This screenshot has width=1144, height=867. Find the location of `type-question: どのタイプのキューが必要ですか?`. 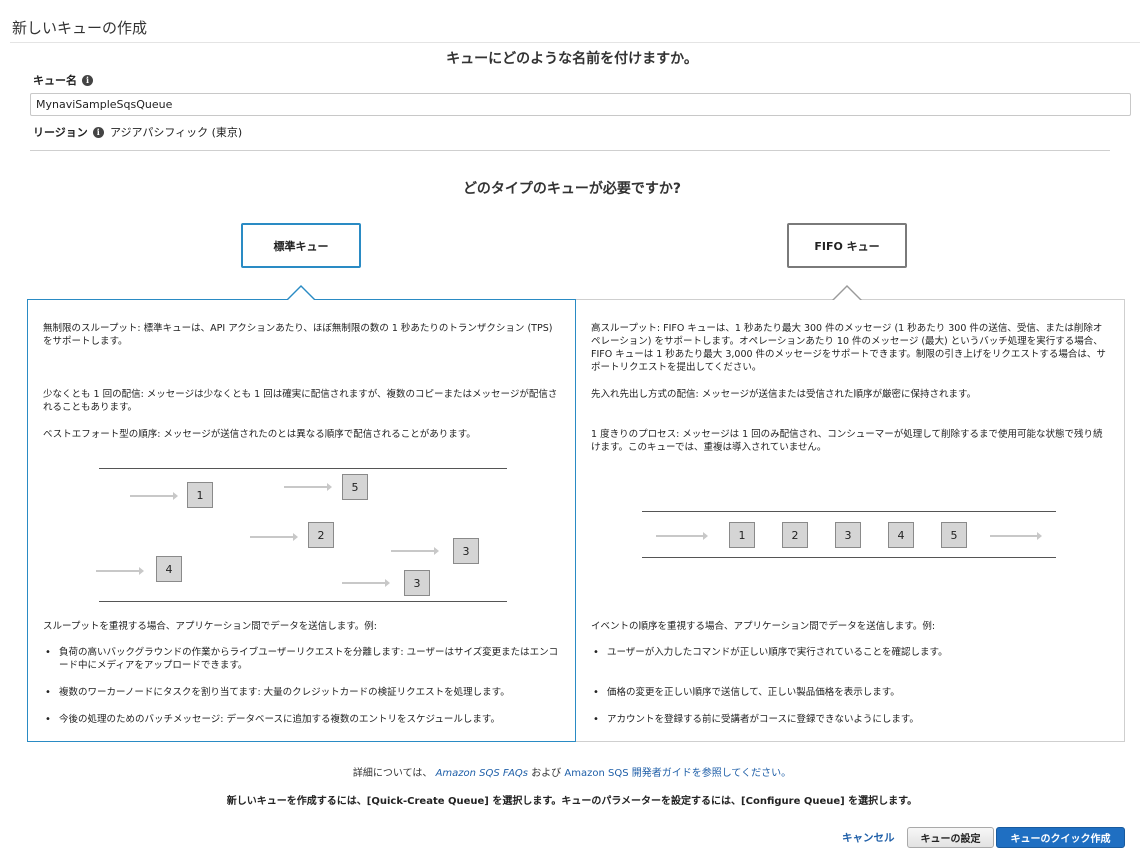

type-question: どのタイプのキューが必要ですか? is located at coordinates (572, 189).